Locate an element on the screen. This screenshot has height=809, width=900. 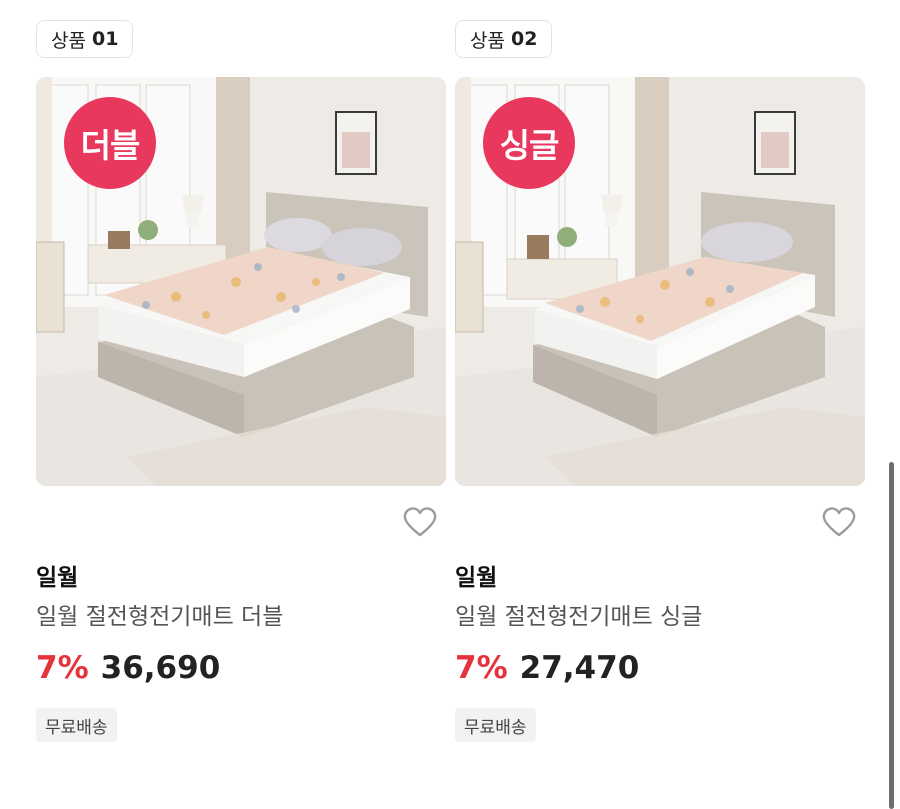
price-row: 7% 36,690 is located at coordinates (128, 668).